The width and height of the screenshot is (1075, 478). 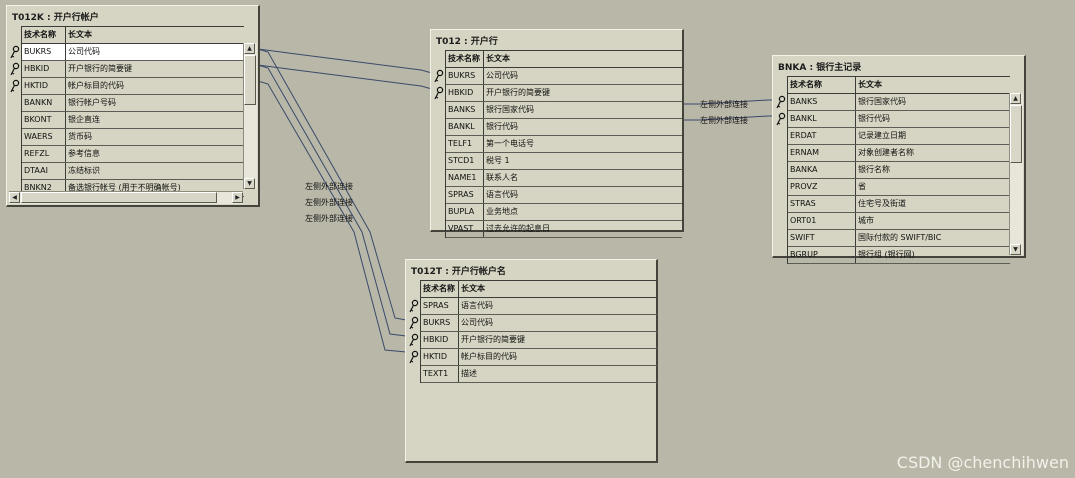 I want to click on field-row: DTAAI 冻结标识, so click(x=133, y=171).